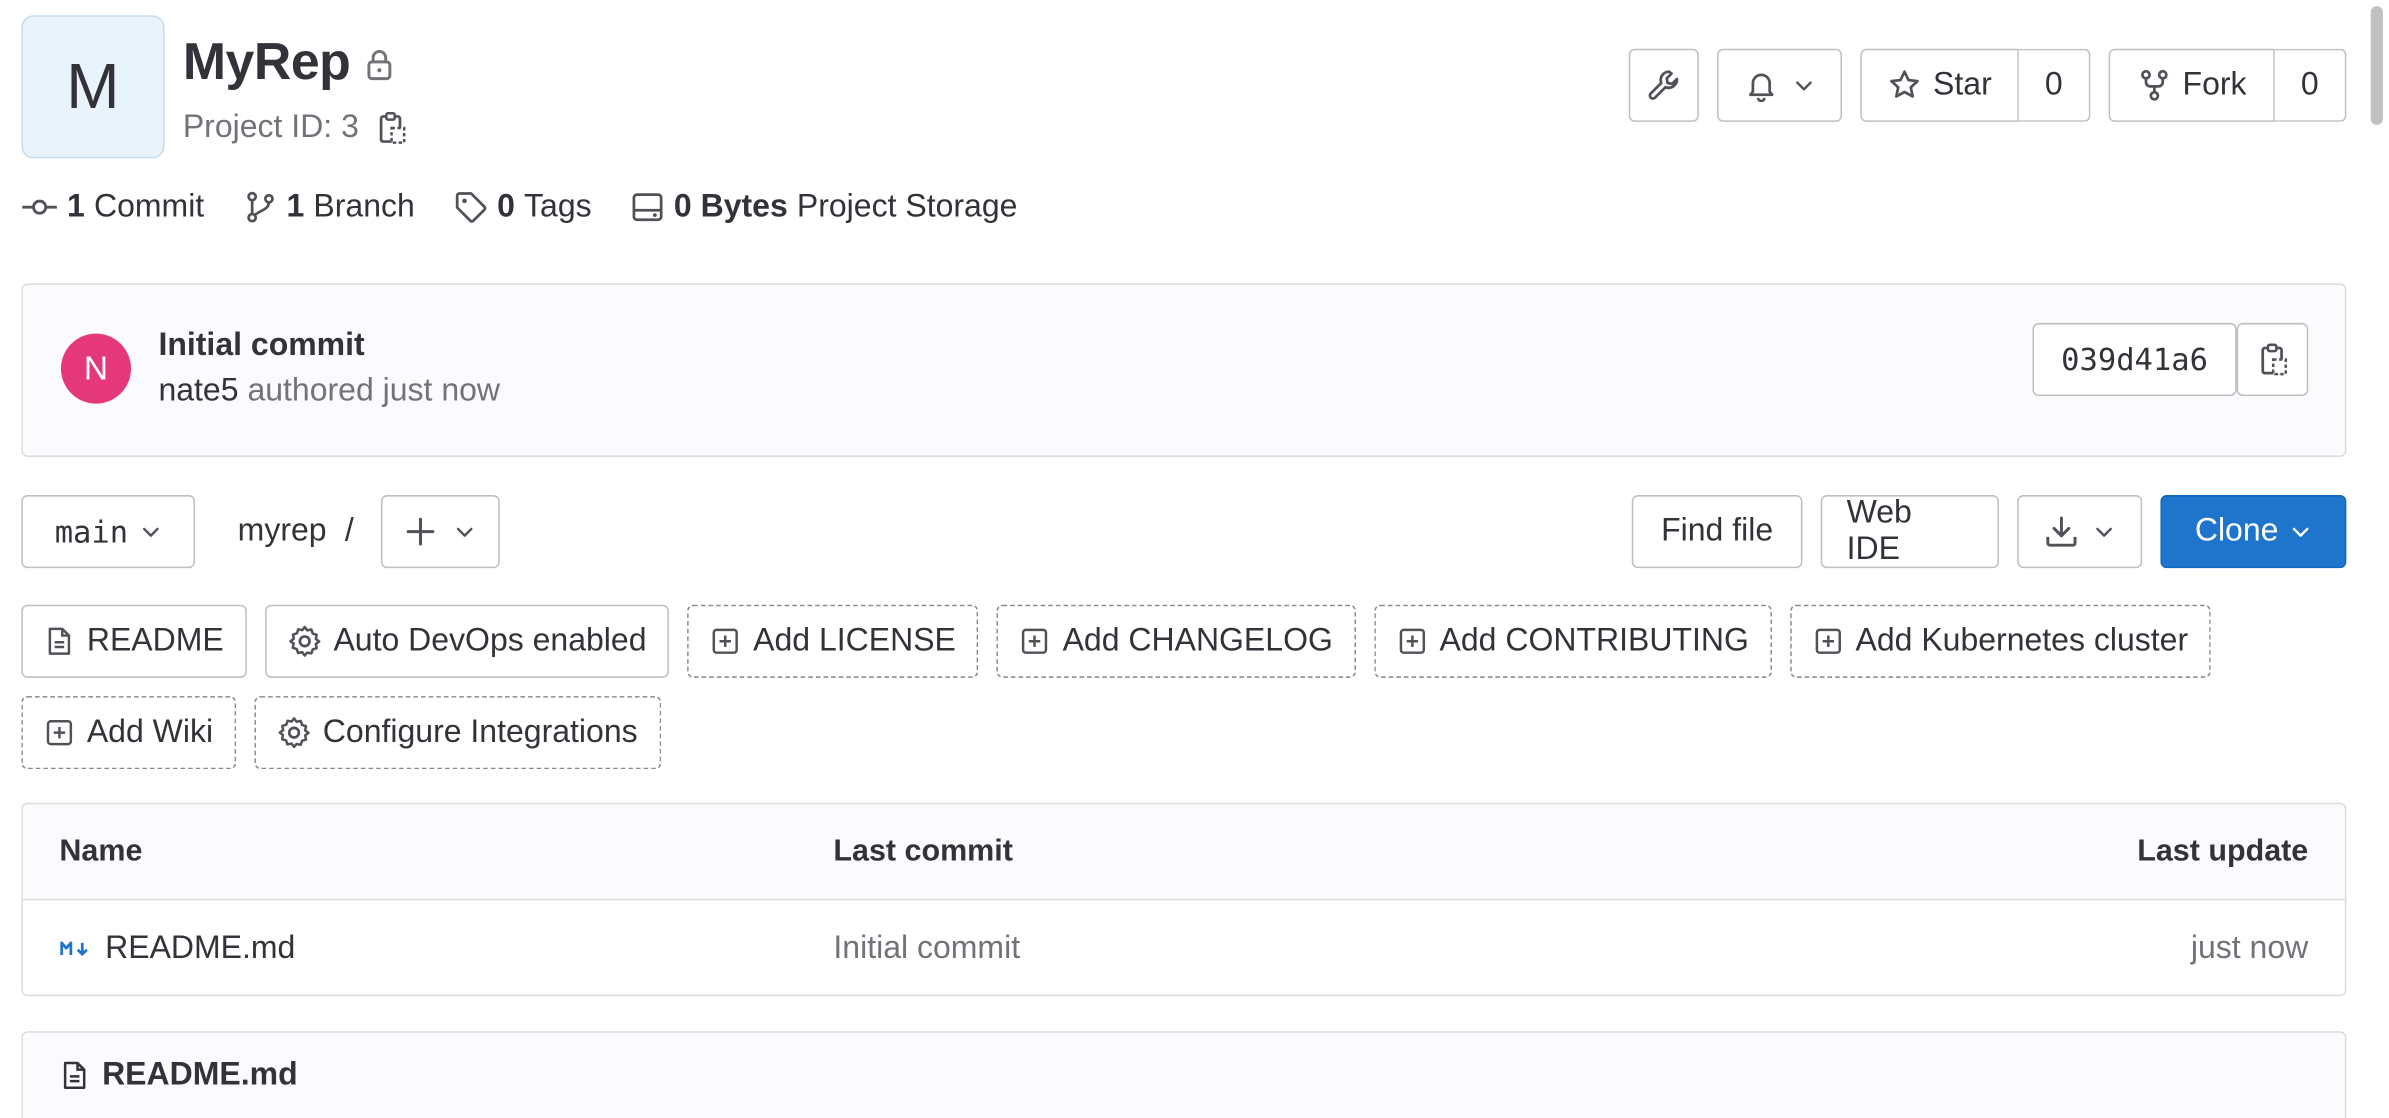  Describe the element at coordinates (76, 948) in the screenshot. I see `markdown-icon` at that location.